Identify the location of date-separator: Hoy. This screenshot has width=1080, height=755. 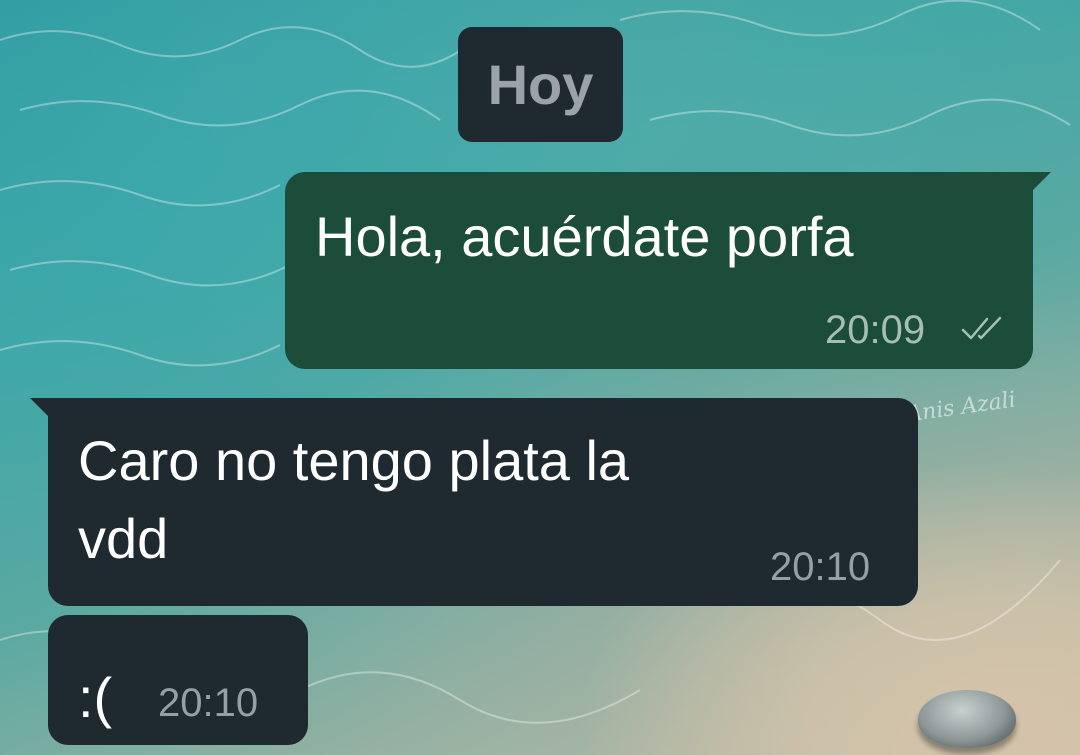
(540, 84).